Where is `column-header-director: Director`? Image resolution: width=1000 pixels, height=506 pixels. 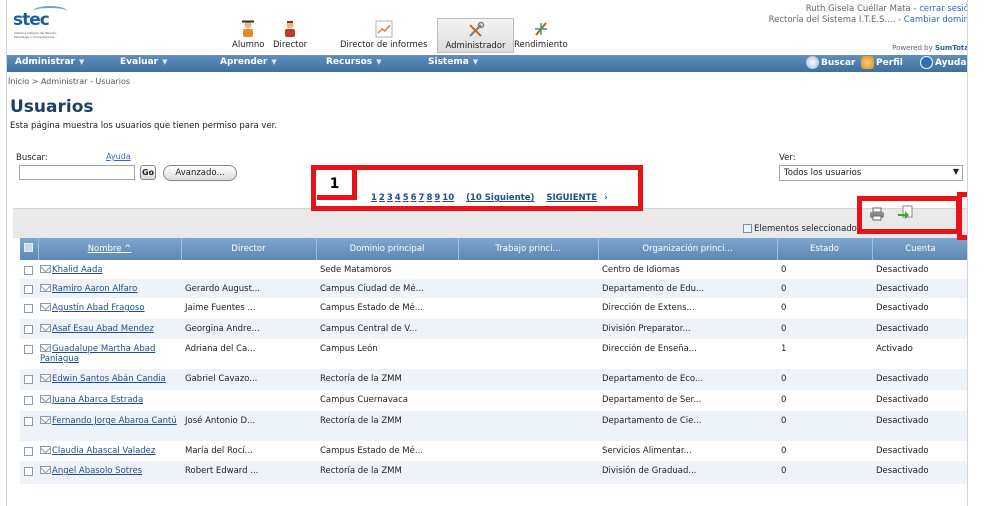
column-header-director: Director is located at coordinates (249, 249).